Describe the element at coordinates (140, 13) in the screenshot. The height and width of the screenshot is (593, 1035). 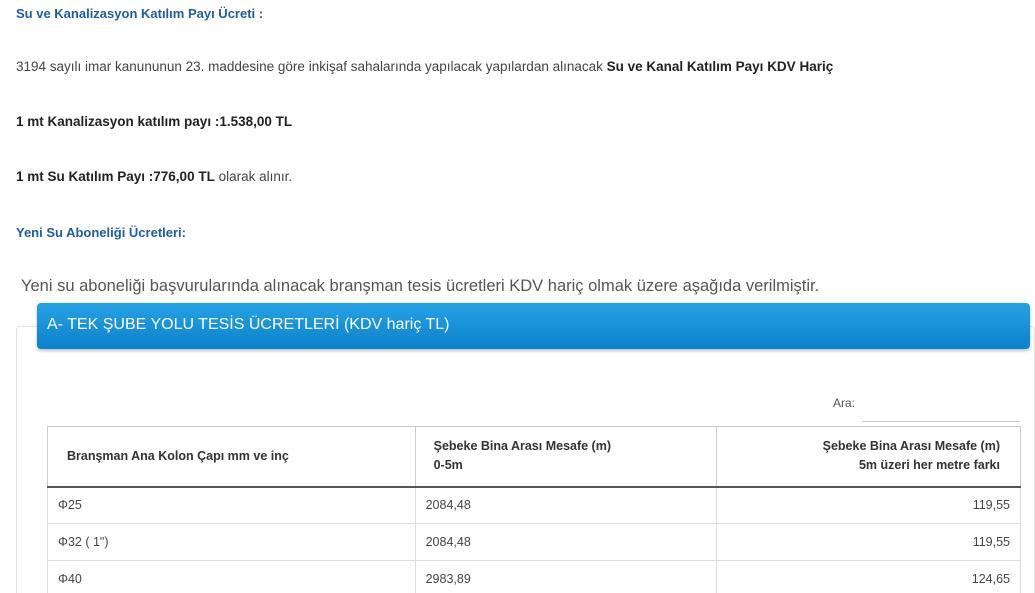
I see `section-title-katilim: Su ve Kanalizasyon Katılım Payı Ücreti :` at that location.